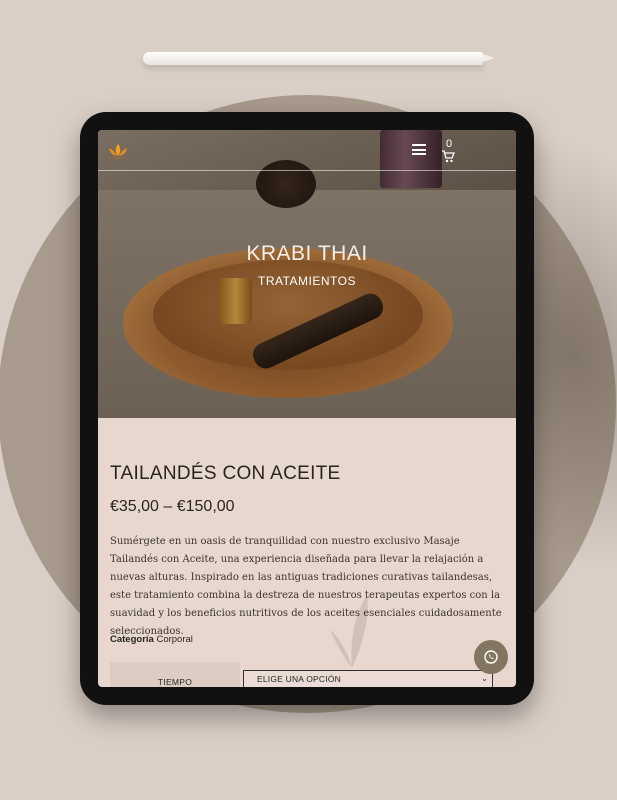 The image size is (617, 800). Describe the element at coordinates (368, 678) in the screenshot. I see `tiempo-select: ELIGE UNA OPCIÓN ⌄` at that location.